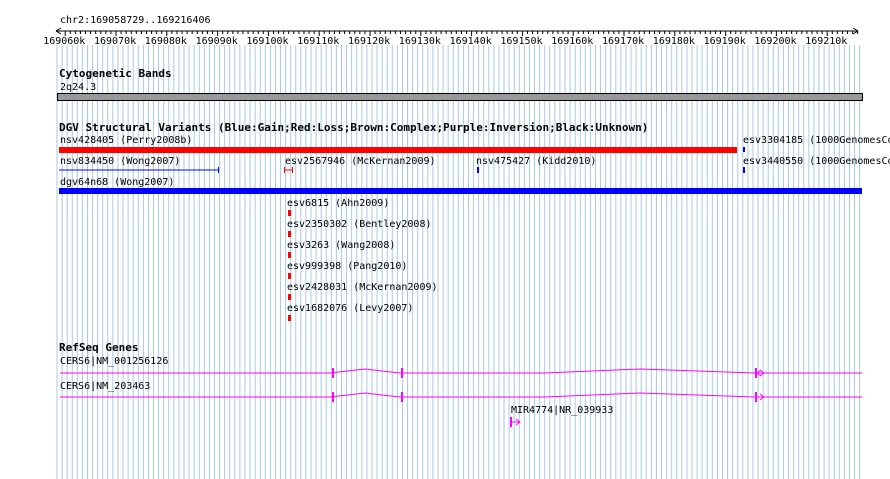 The width and height of the screenshot is (890, 479). Describe the element at coordinates (775, 41) in the screenshot. I see `ruler-tick-label: 169200k` at that location.